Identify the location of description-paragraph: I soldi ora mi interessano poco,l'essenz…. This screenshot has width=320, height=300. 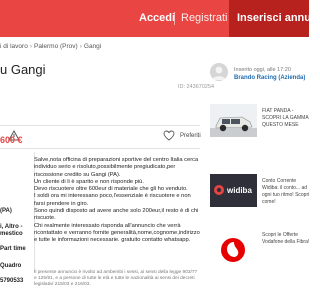
(112, 200).